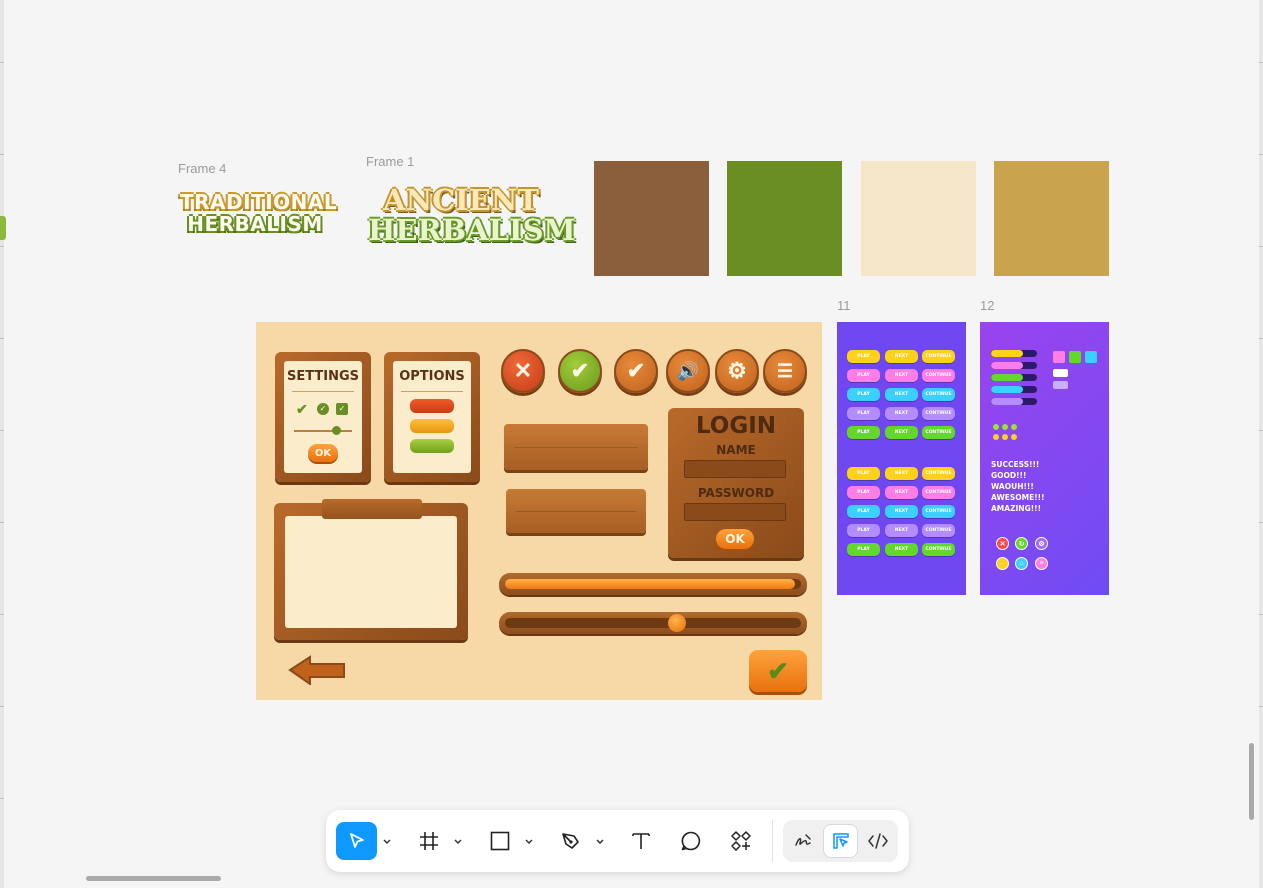 The height and width of the screenshot is (888, 1263). What do you see at coordinates (688, 371) in the screenshot?
I see `sound-icon: 🔊` at bounding box center [688, 371].